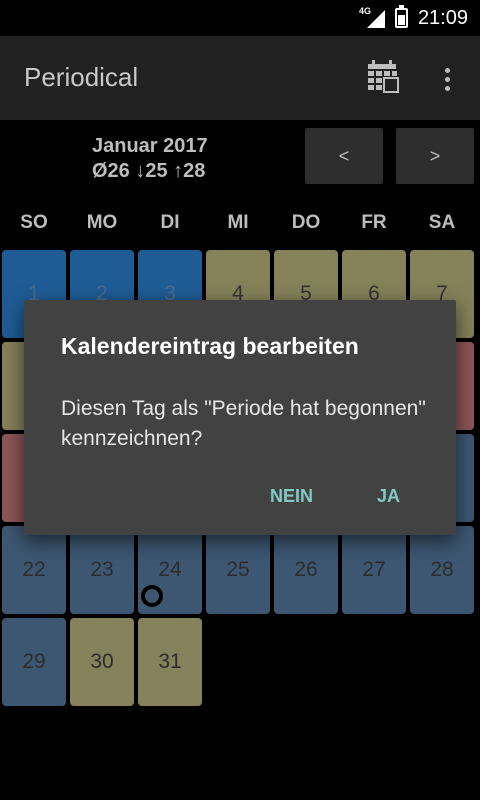 The image size is (480, 800). I want to click on calendar-day: 28, so click(442, 570).